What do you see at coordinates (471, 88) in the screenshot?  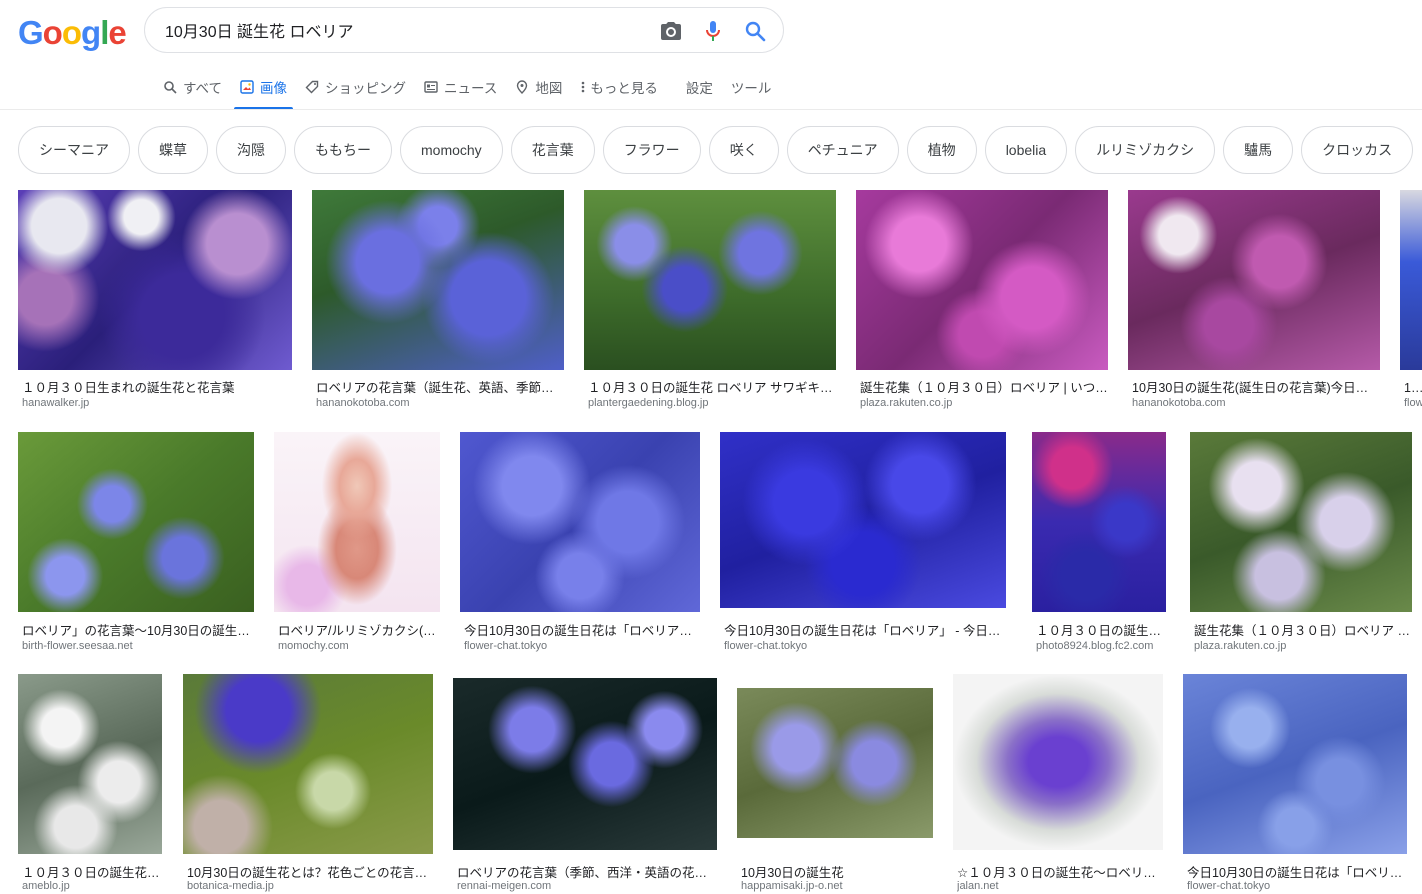 I see `tab-label: ニュース` at bounding box center [471, 88].